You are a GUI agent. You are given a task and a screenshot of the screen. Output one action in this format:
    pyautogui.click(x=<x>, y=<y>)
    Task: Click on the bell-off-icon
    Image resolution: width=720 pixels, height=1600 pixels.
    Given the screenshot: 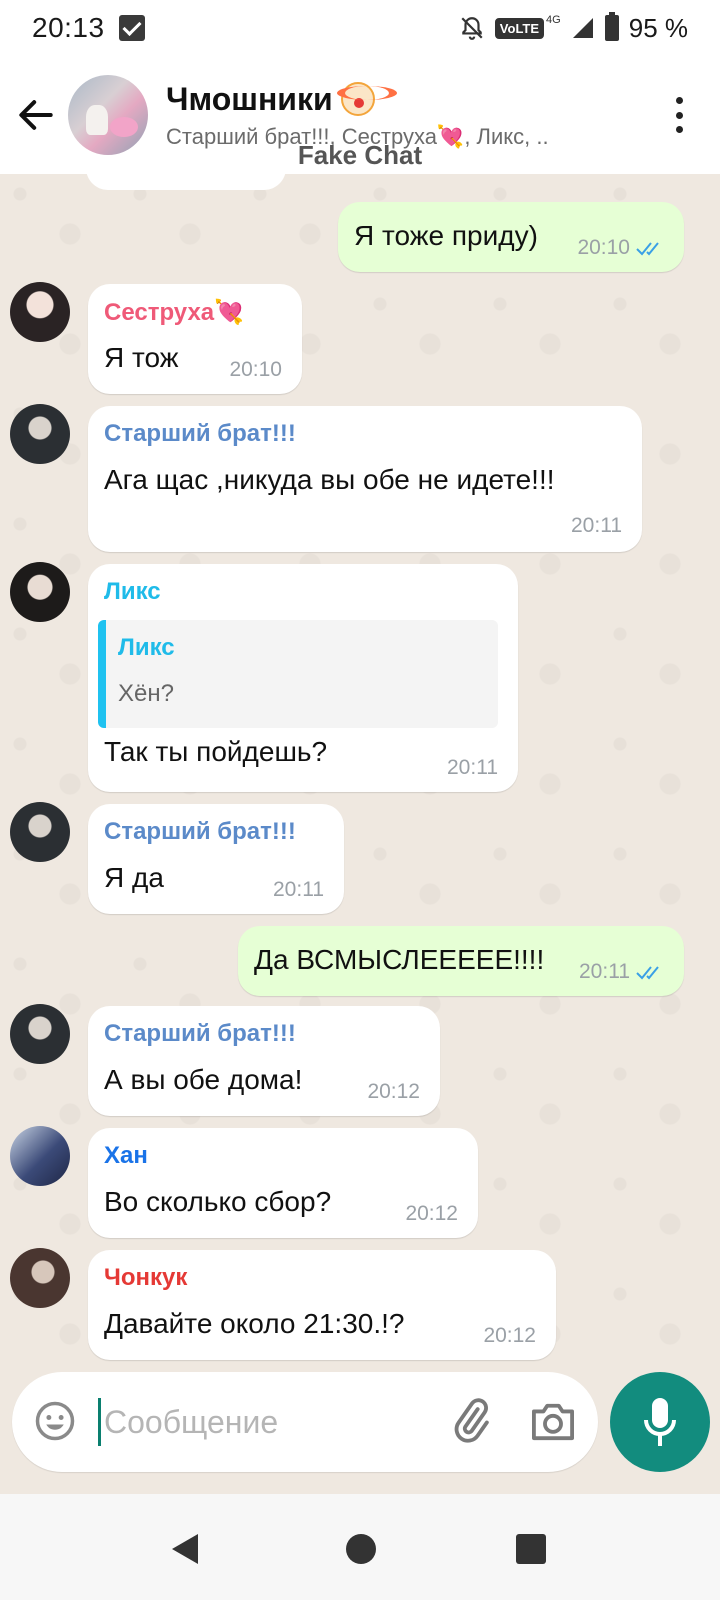 What is the action you would take?
    pyautogui.click(x=472, y=28)
    